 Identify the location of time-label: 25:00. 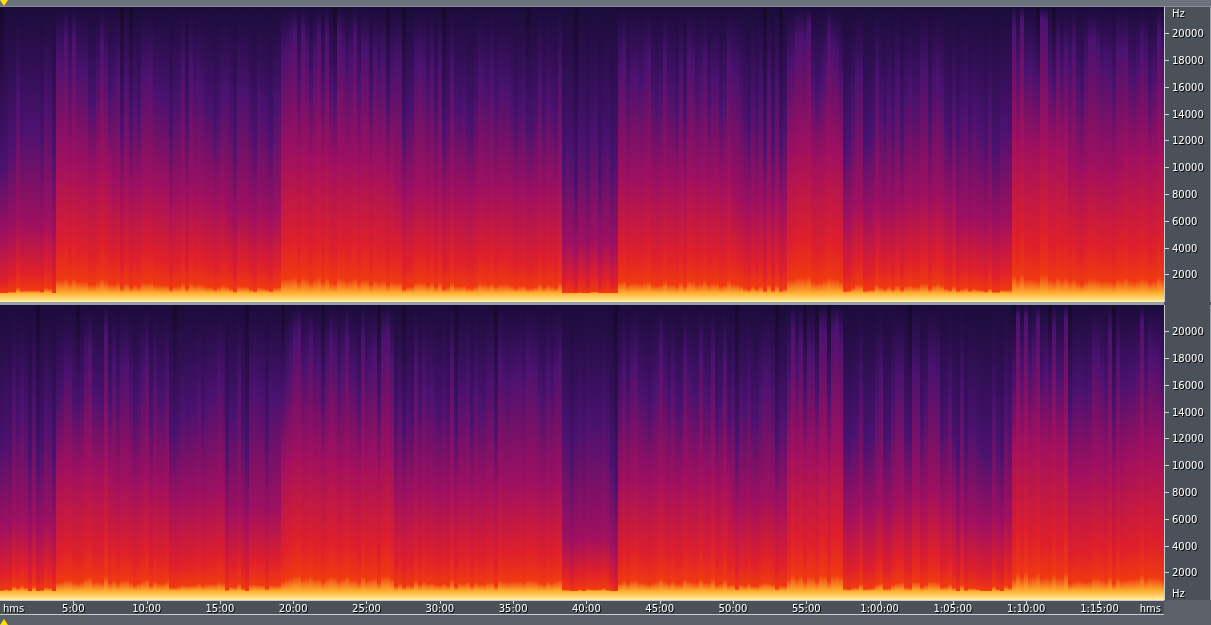
(366, 608).